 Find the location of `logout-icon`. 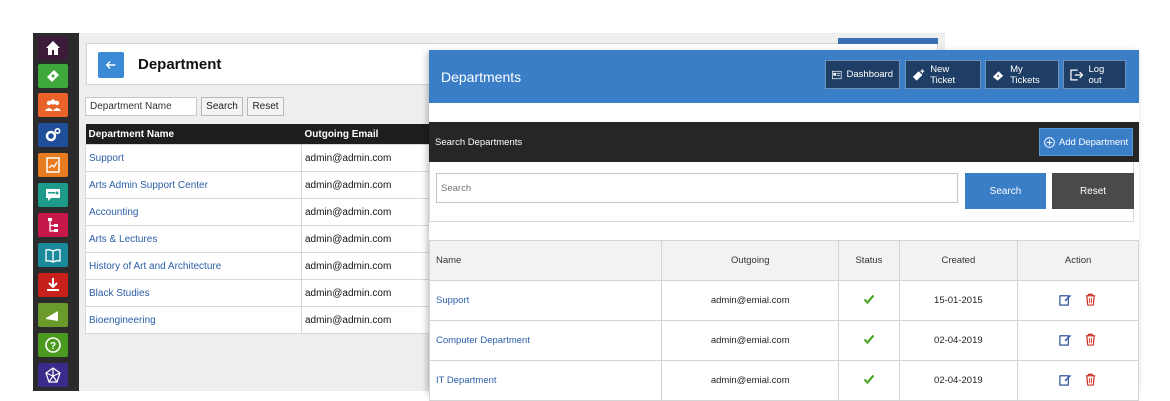

logout-icon is located at coordinates (1077, 74).